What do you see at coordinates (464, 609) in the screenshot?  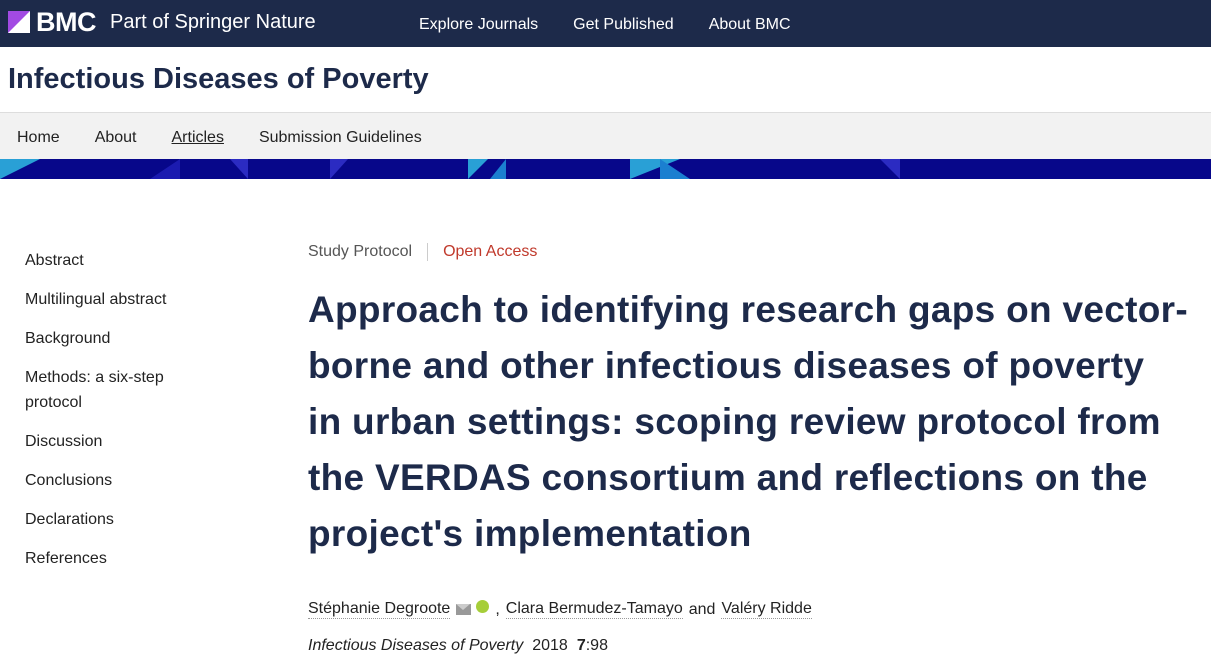 I see `email-icon` at bounding box center [464, 609].